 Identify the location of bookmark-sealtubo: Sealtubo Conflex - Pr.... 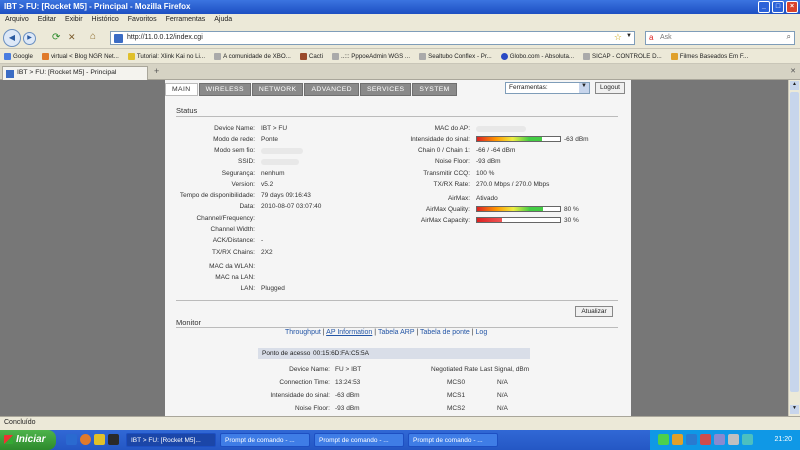
(455, 56).